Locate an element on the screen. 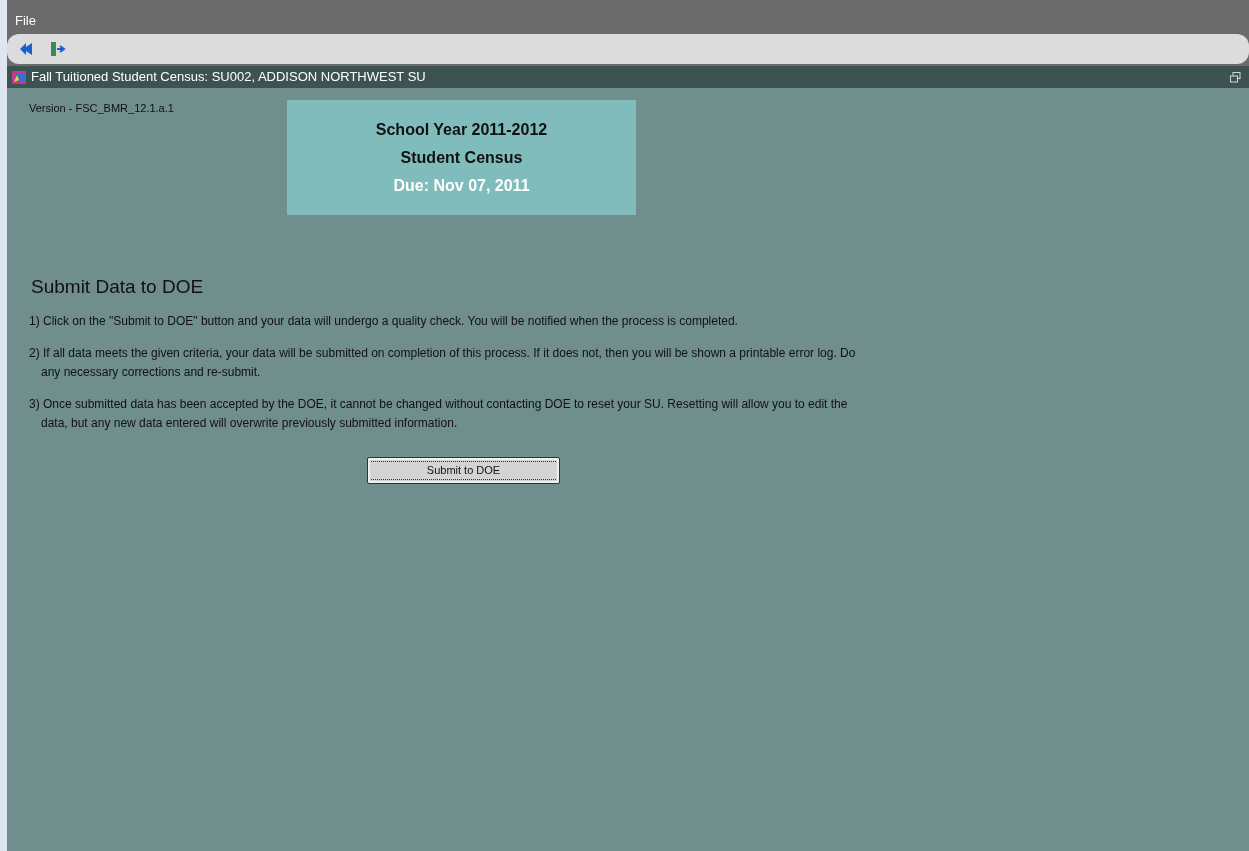 Image resolution: width=1249 pixels, height=851 pixels. school-year-title: School Year 2011-2012 is located at coordinates (461, 129).